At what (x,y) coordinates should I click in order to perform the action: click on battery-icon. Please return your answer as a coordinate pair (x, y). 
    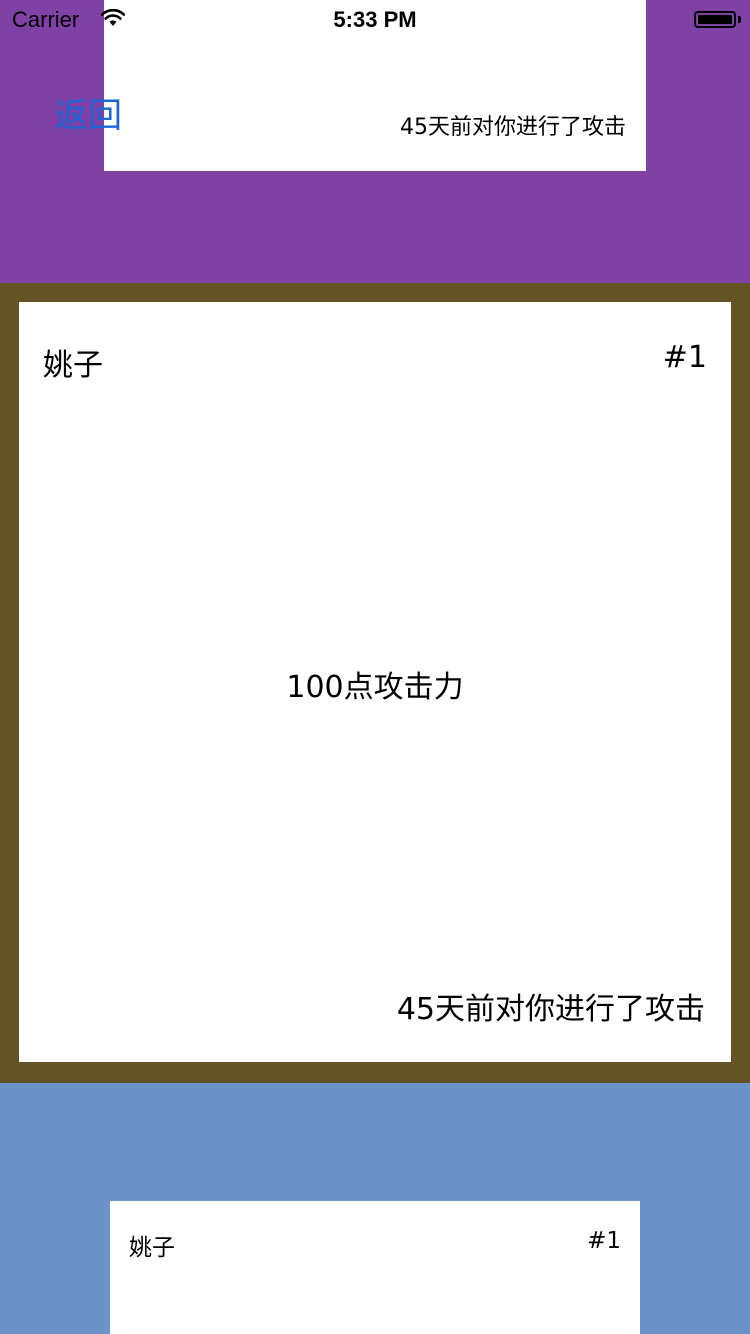
    Looking at the image, I should click on (715, 19).